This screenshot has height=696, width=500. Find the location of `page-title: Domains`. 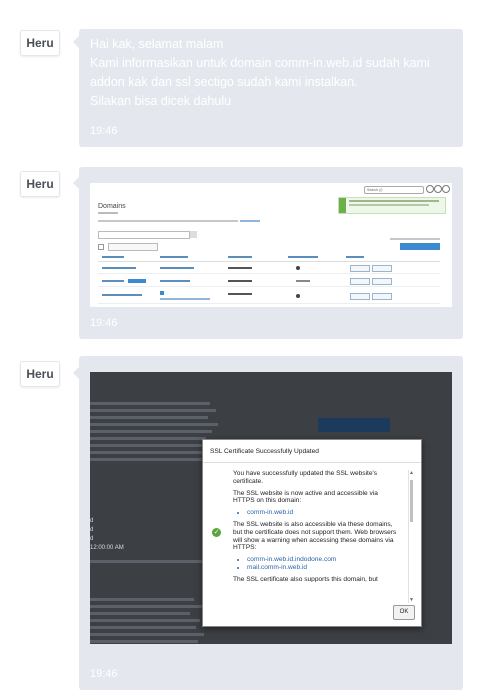

page-title: Domains is located at coordinates (112, 206).